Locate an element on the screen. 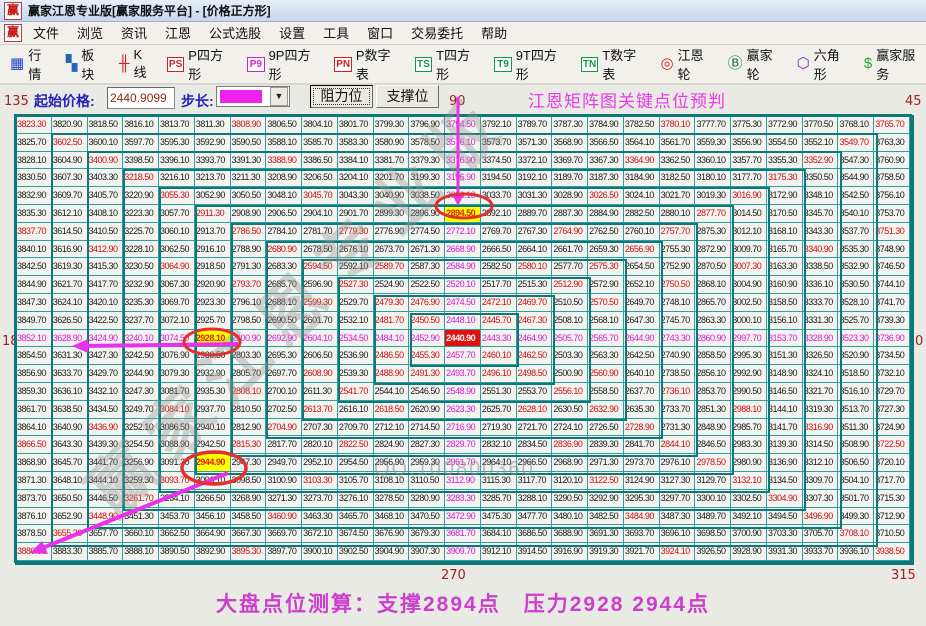 Image resolution: width=926 pixels, height=626 pixels. grid-cell-r4c7: 3211.30 is located at coordinates (248, 178).